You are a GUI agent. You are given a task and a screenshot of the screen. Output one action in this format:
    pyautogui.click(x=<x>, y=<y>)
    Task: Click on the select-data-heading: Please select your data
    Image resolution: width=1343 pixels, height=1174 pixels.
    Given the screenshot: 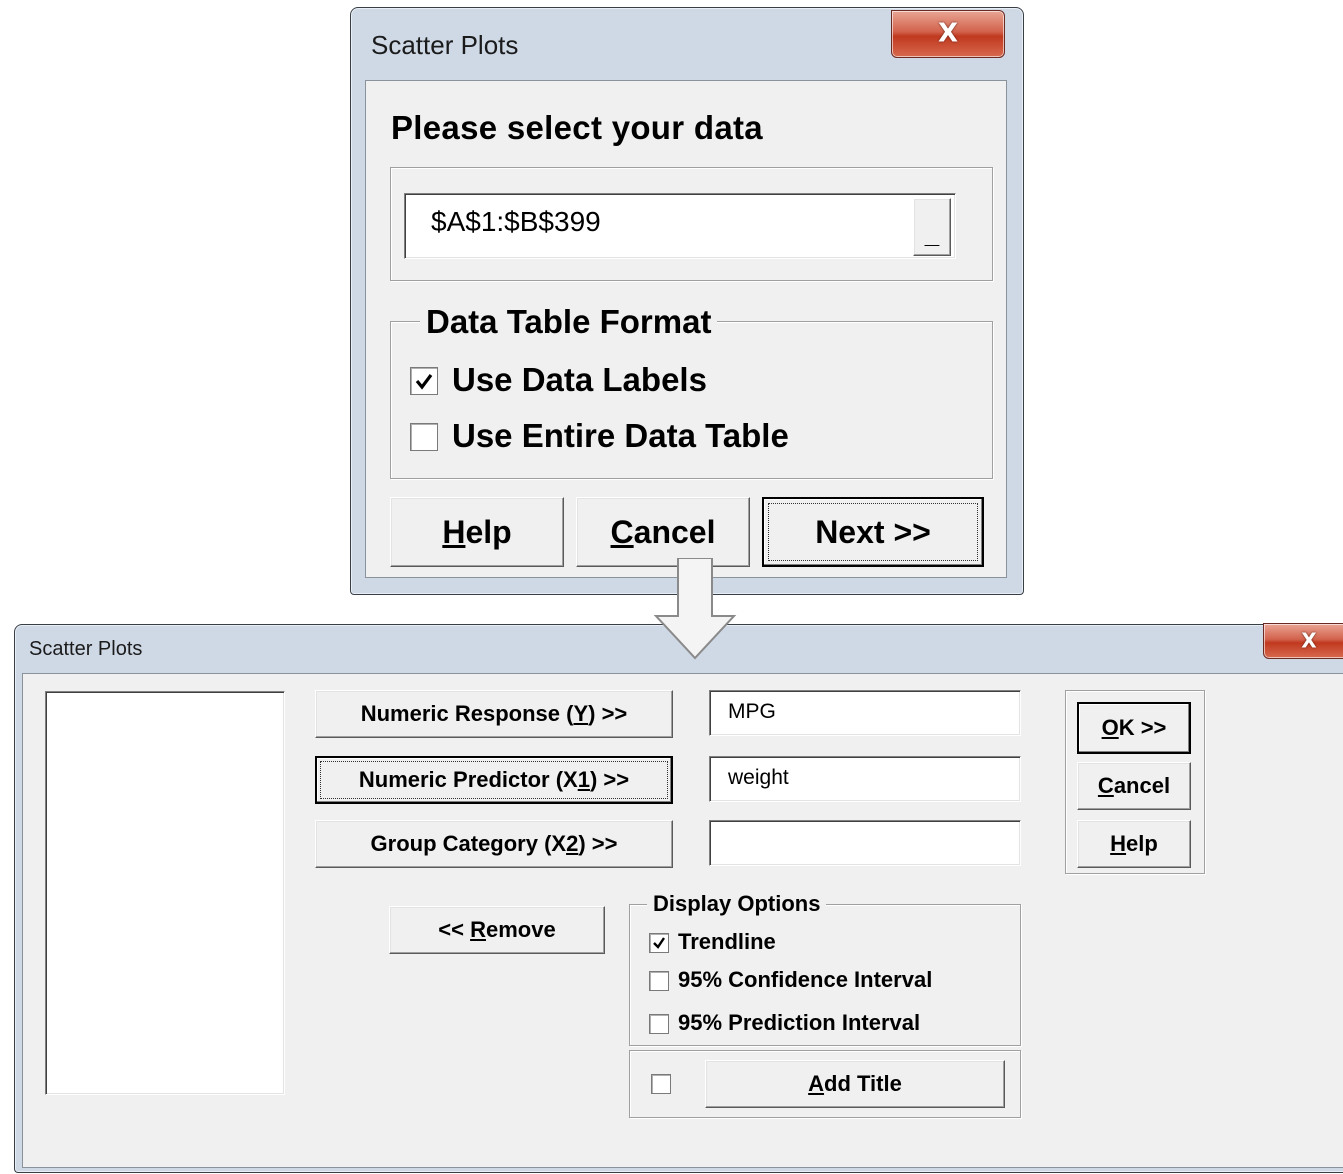 What is the action you would take?
    pyautogui.click(x=577, y=127)
    